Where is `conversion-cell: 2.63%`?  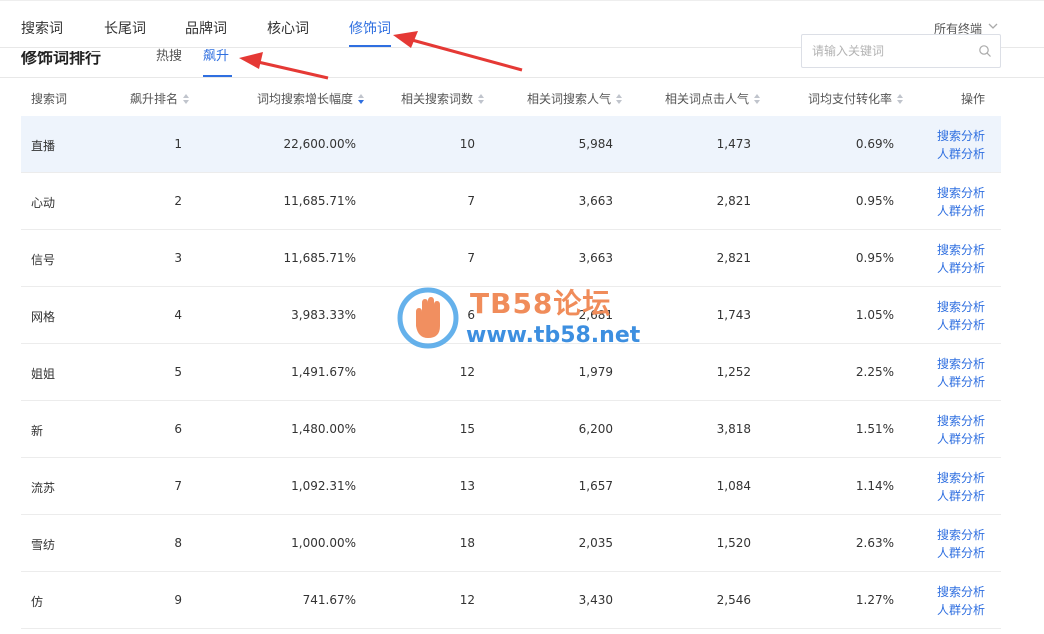 conversion-cell: 2.63% is located at coordinates (874, 543).